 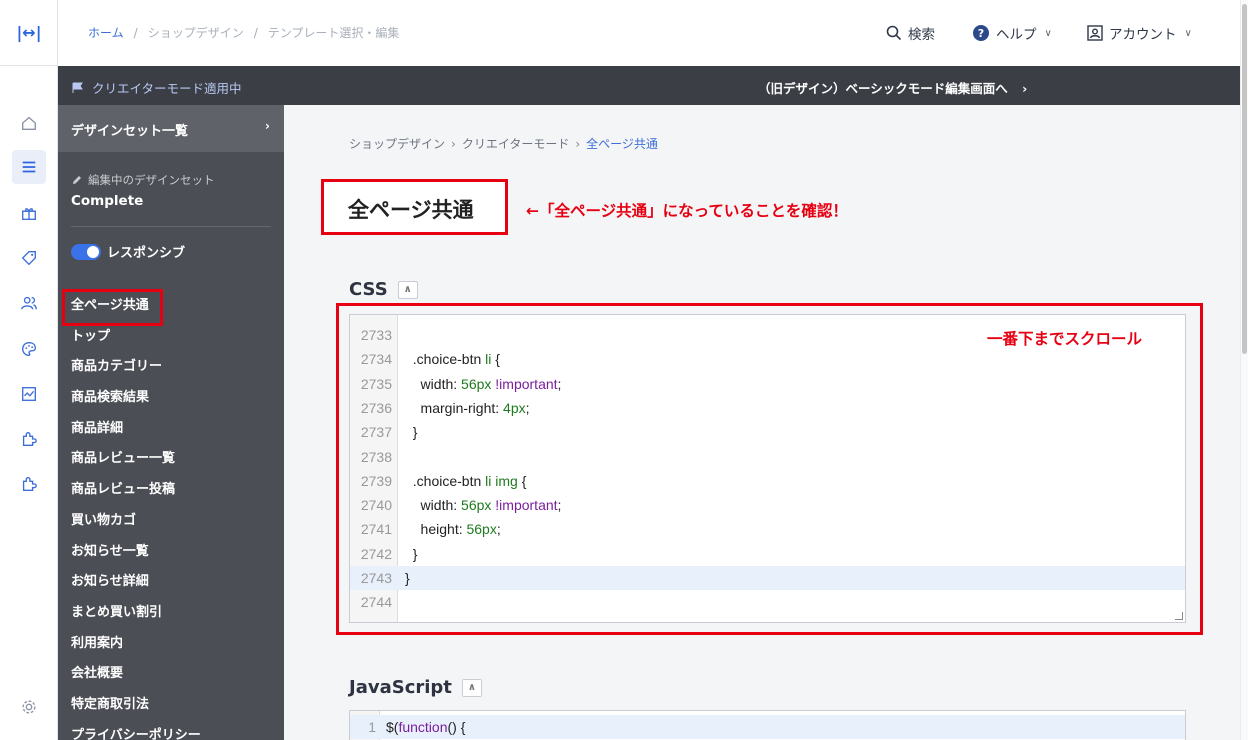 I want to click on breadcrumb: ホーム / ショップデザイン / テンプレート選択・編集, so click(x=244, y=33).